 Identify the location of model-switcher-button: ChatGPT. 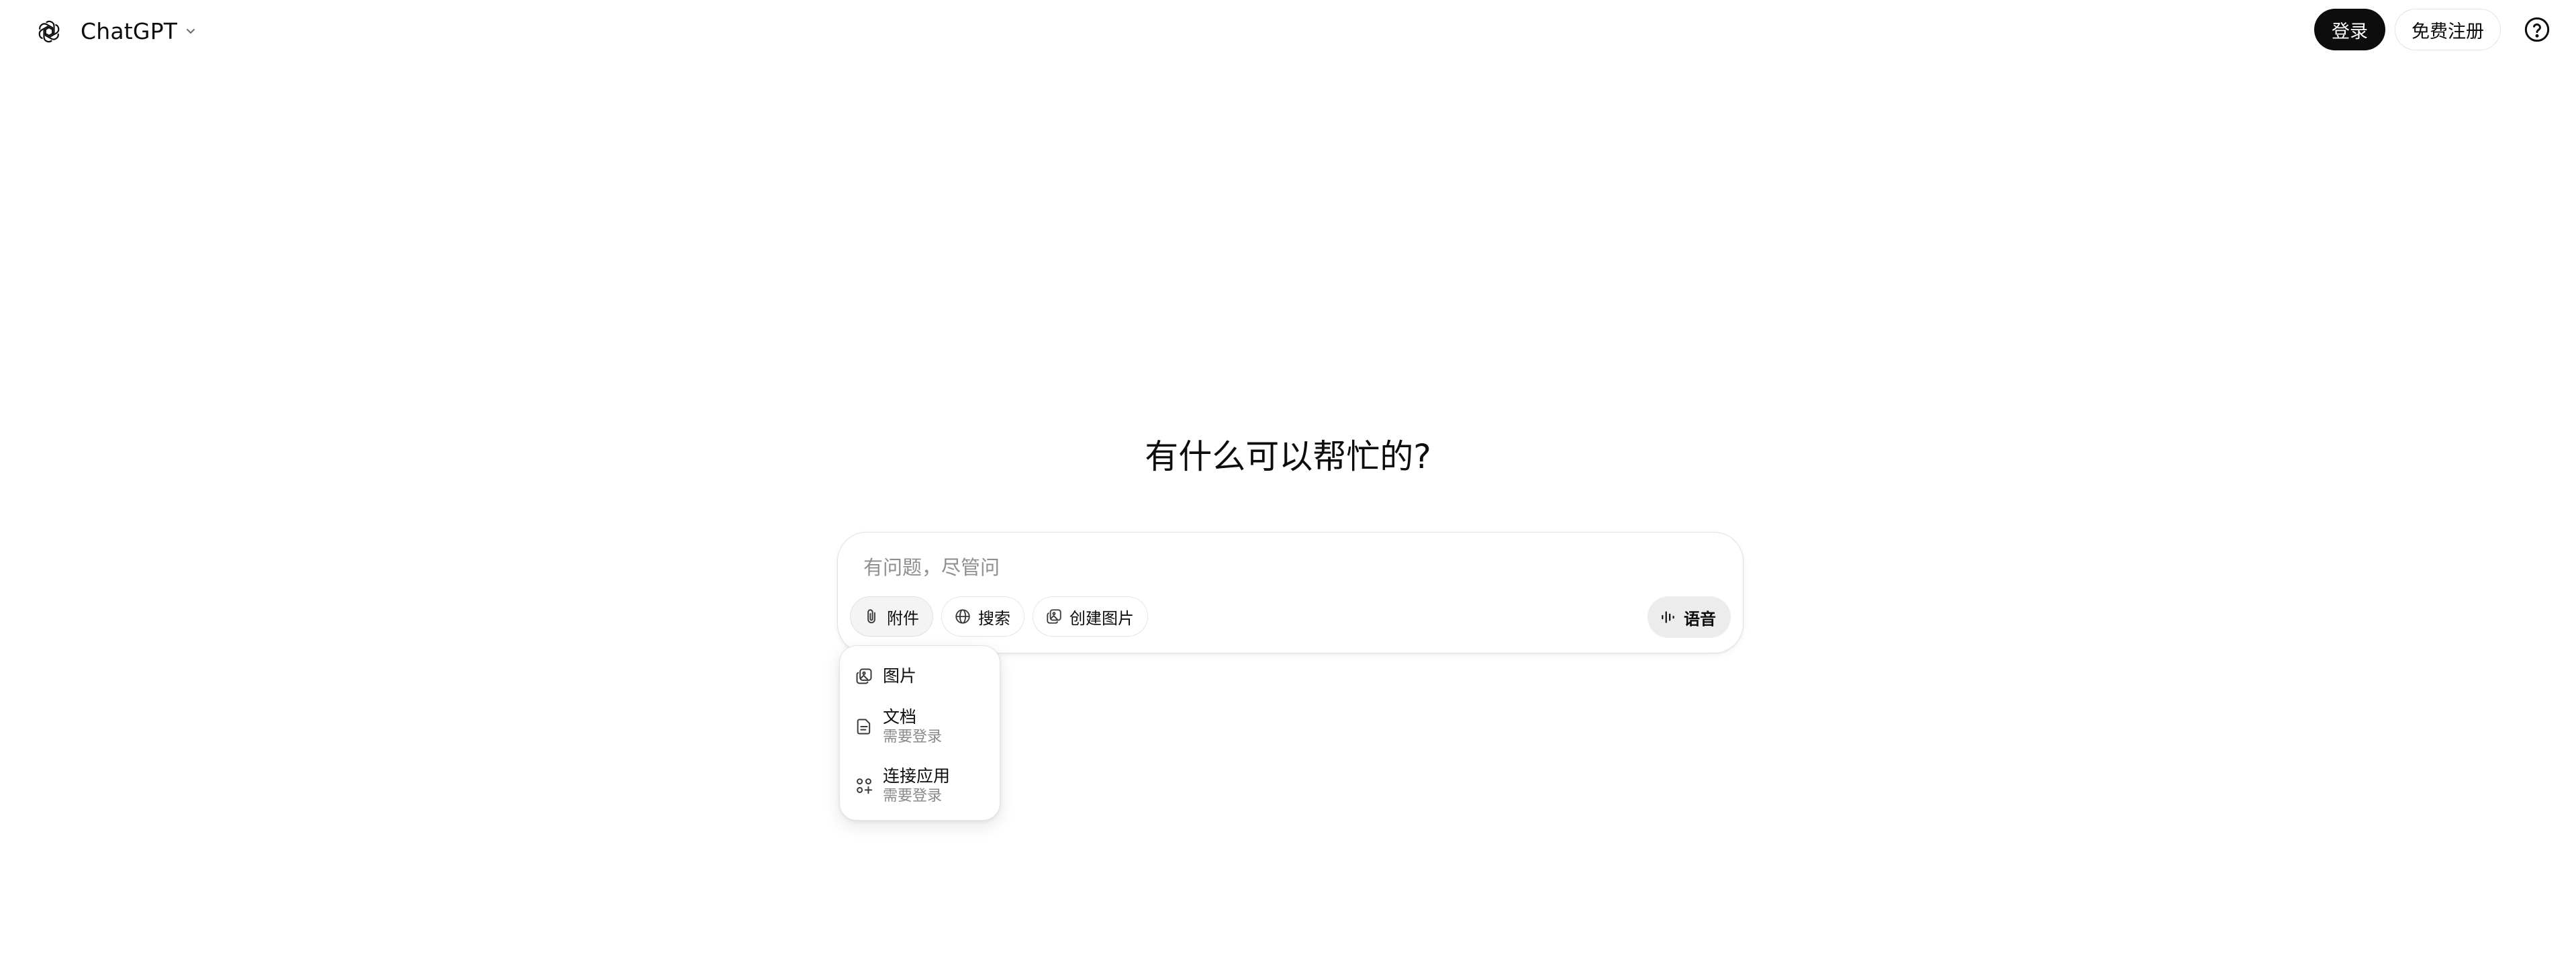
(139, 30).